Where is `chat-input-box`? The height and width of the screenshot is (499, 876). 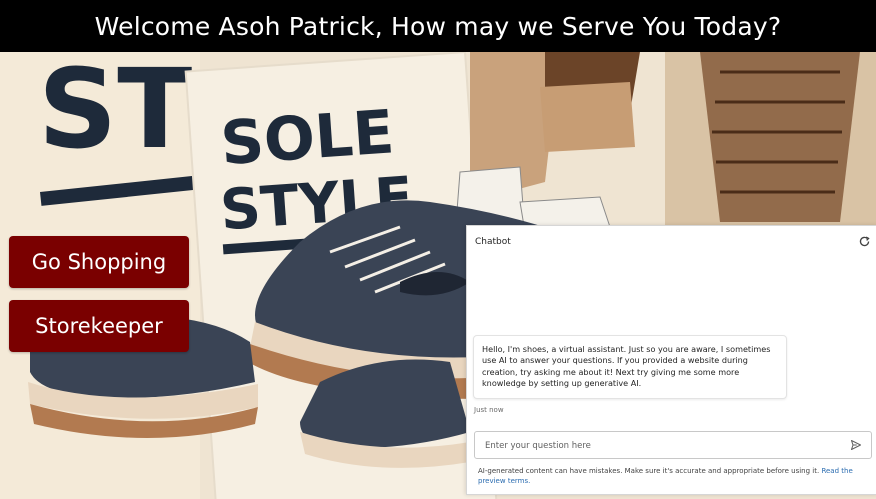
chat-input-box is located at coordinates (673, 445).